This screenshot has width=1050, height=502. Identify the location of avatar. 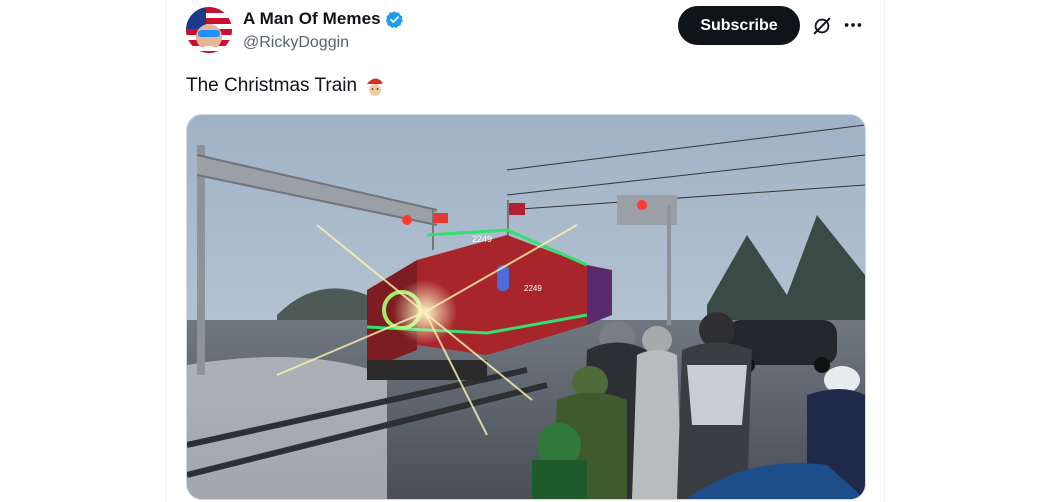
(209, 30).